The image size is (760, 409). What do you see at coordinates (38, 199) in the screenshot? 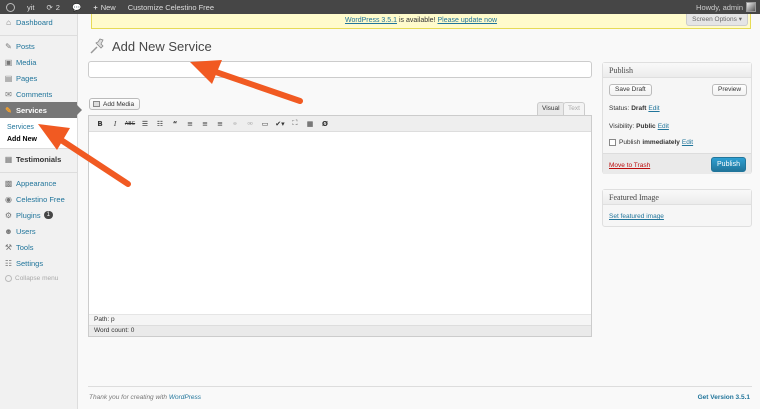
I see `sidebar-item-celestino-free: ◉ Celestino Free` at bounding box center [38, 199].